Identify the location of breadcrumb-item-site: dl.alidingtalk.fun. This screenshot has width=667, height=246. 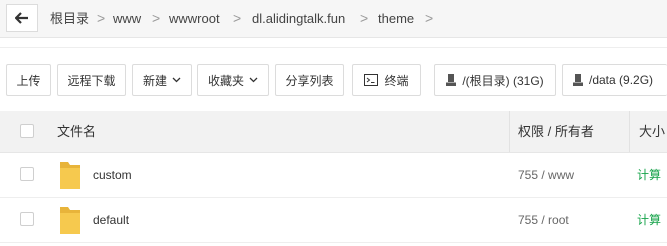
(298, 18).